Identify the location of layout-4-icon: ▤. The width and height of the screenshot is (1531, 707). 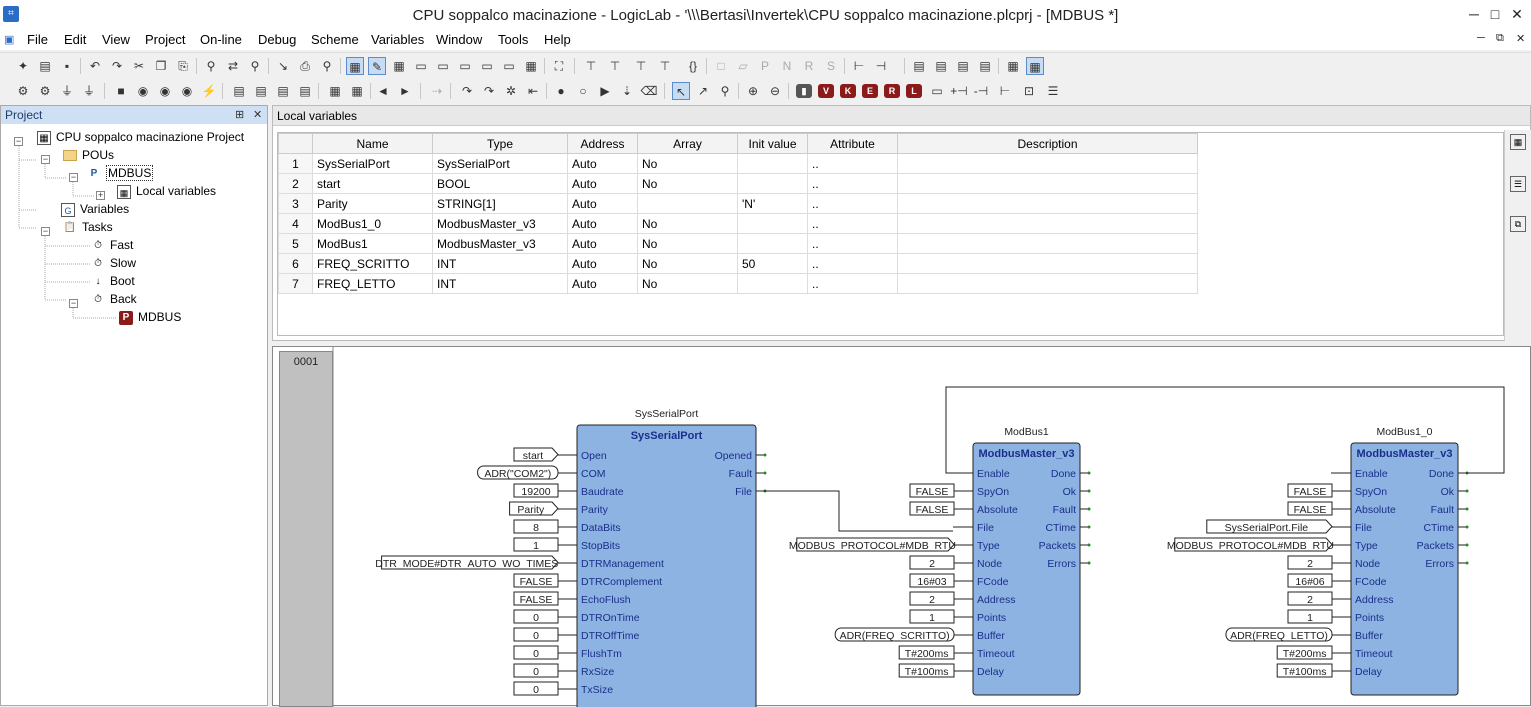
(985, 66).